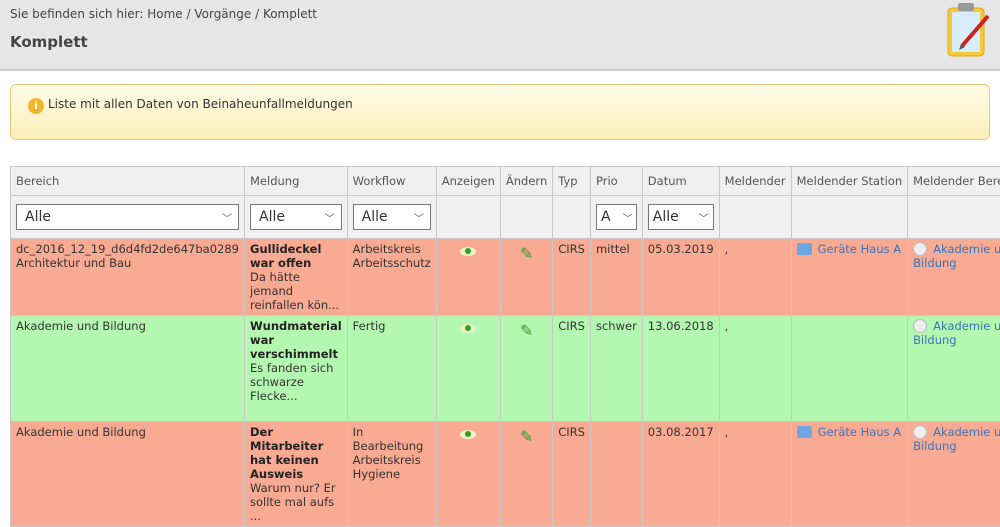 The width and height of the screenshot is (1000, 527). Describe the element at coordinates (606, 217) in the screenshot. I see `prio-filter-value: A` at that location.